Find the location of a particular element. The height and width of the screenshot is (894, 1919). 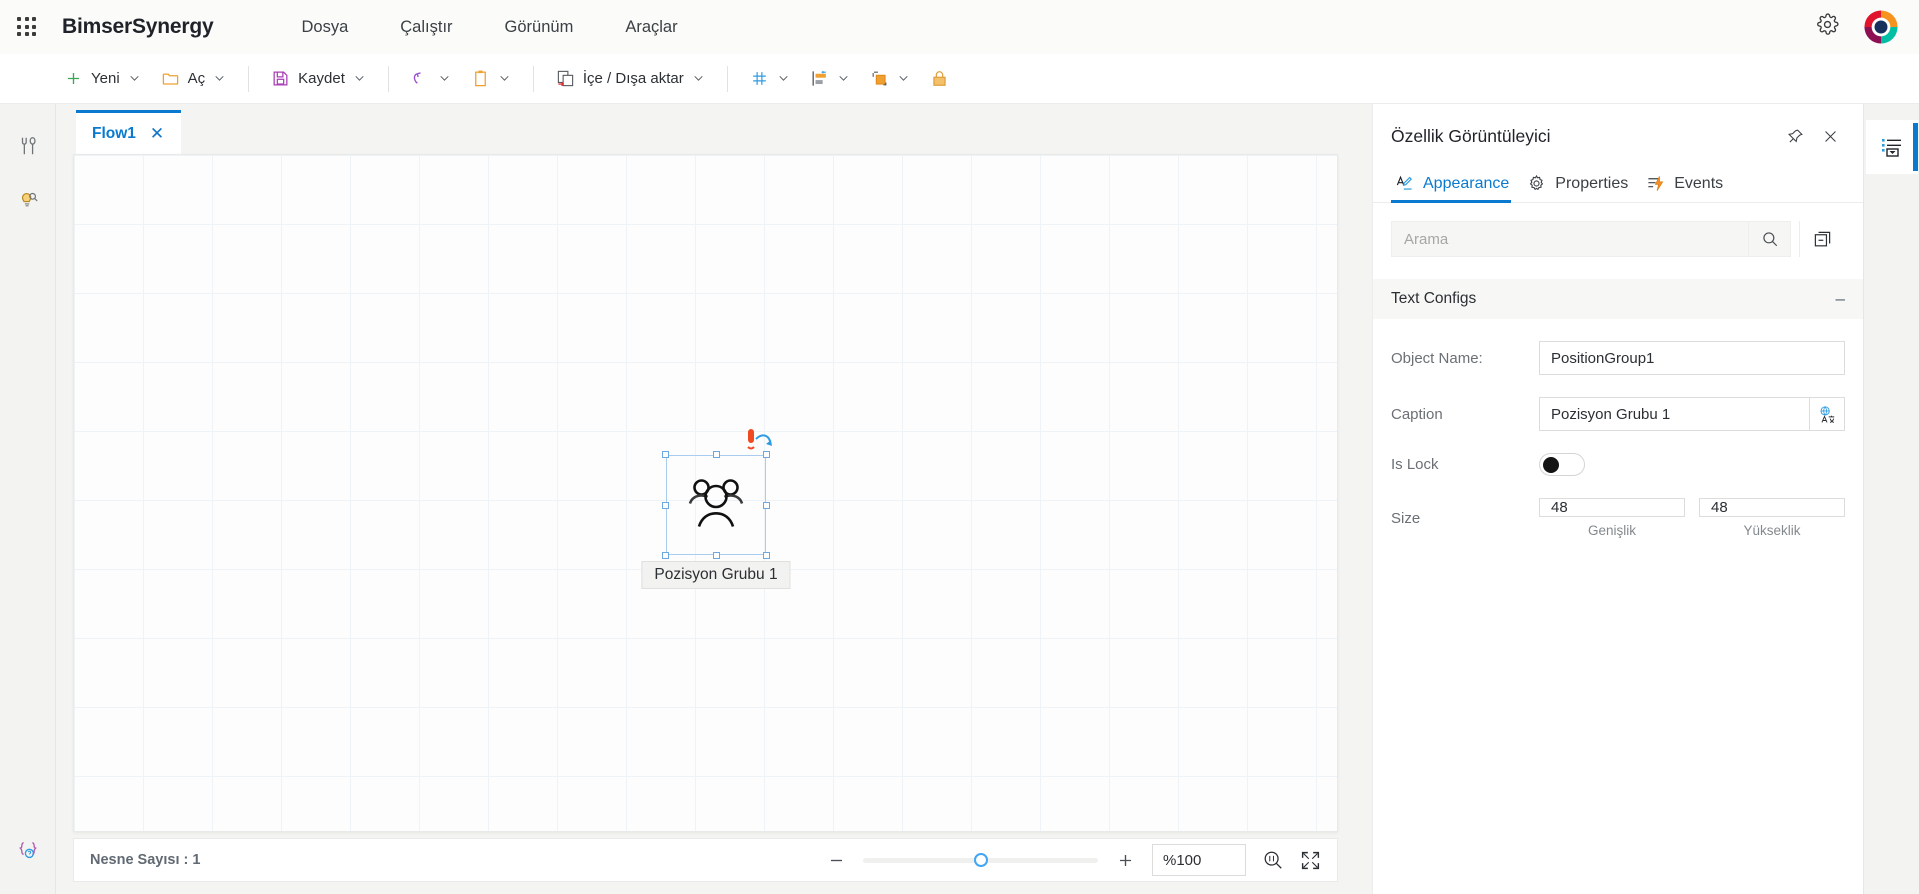

resize-handle-s is located at coordinates (716, 555).